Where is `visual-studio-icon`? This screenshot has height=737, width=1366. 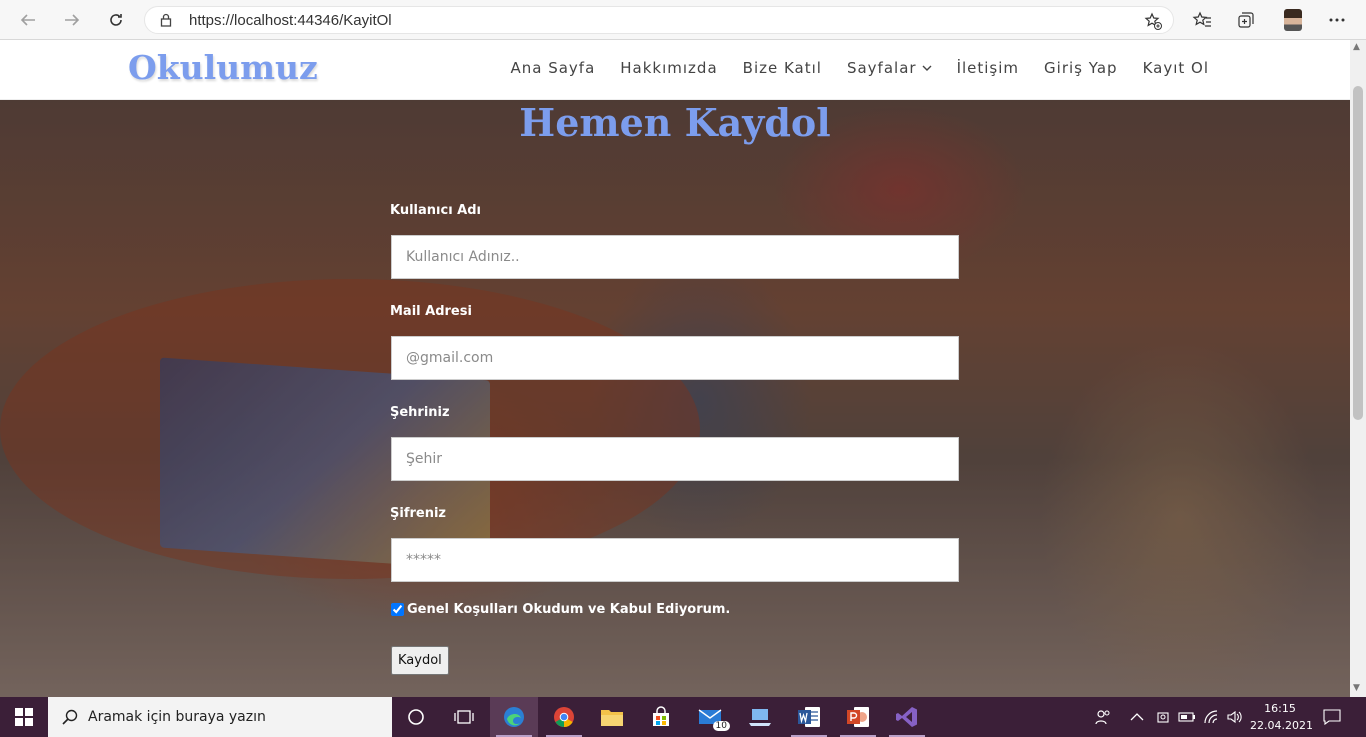
visual-studio-icon is located at coordinates (907, 717).